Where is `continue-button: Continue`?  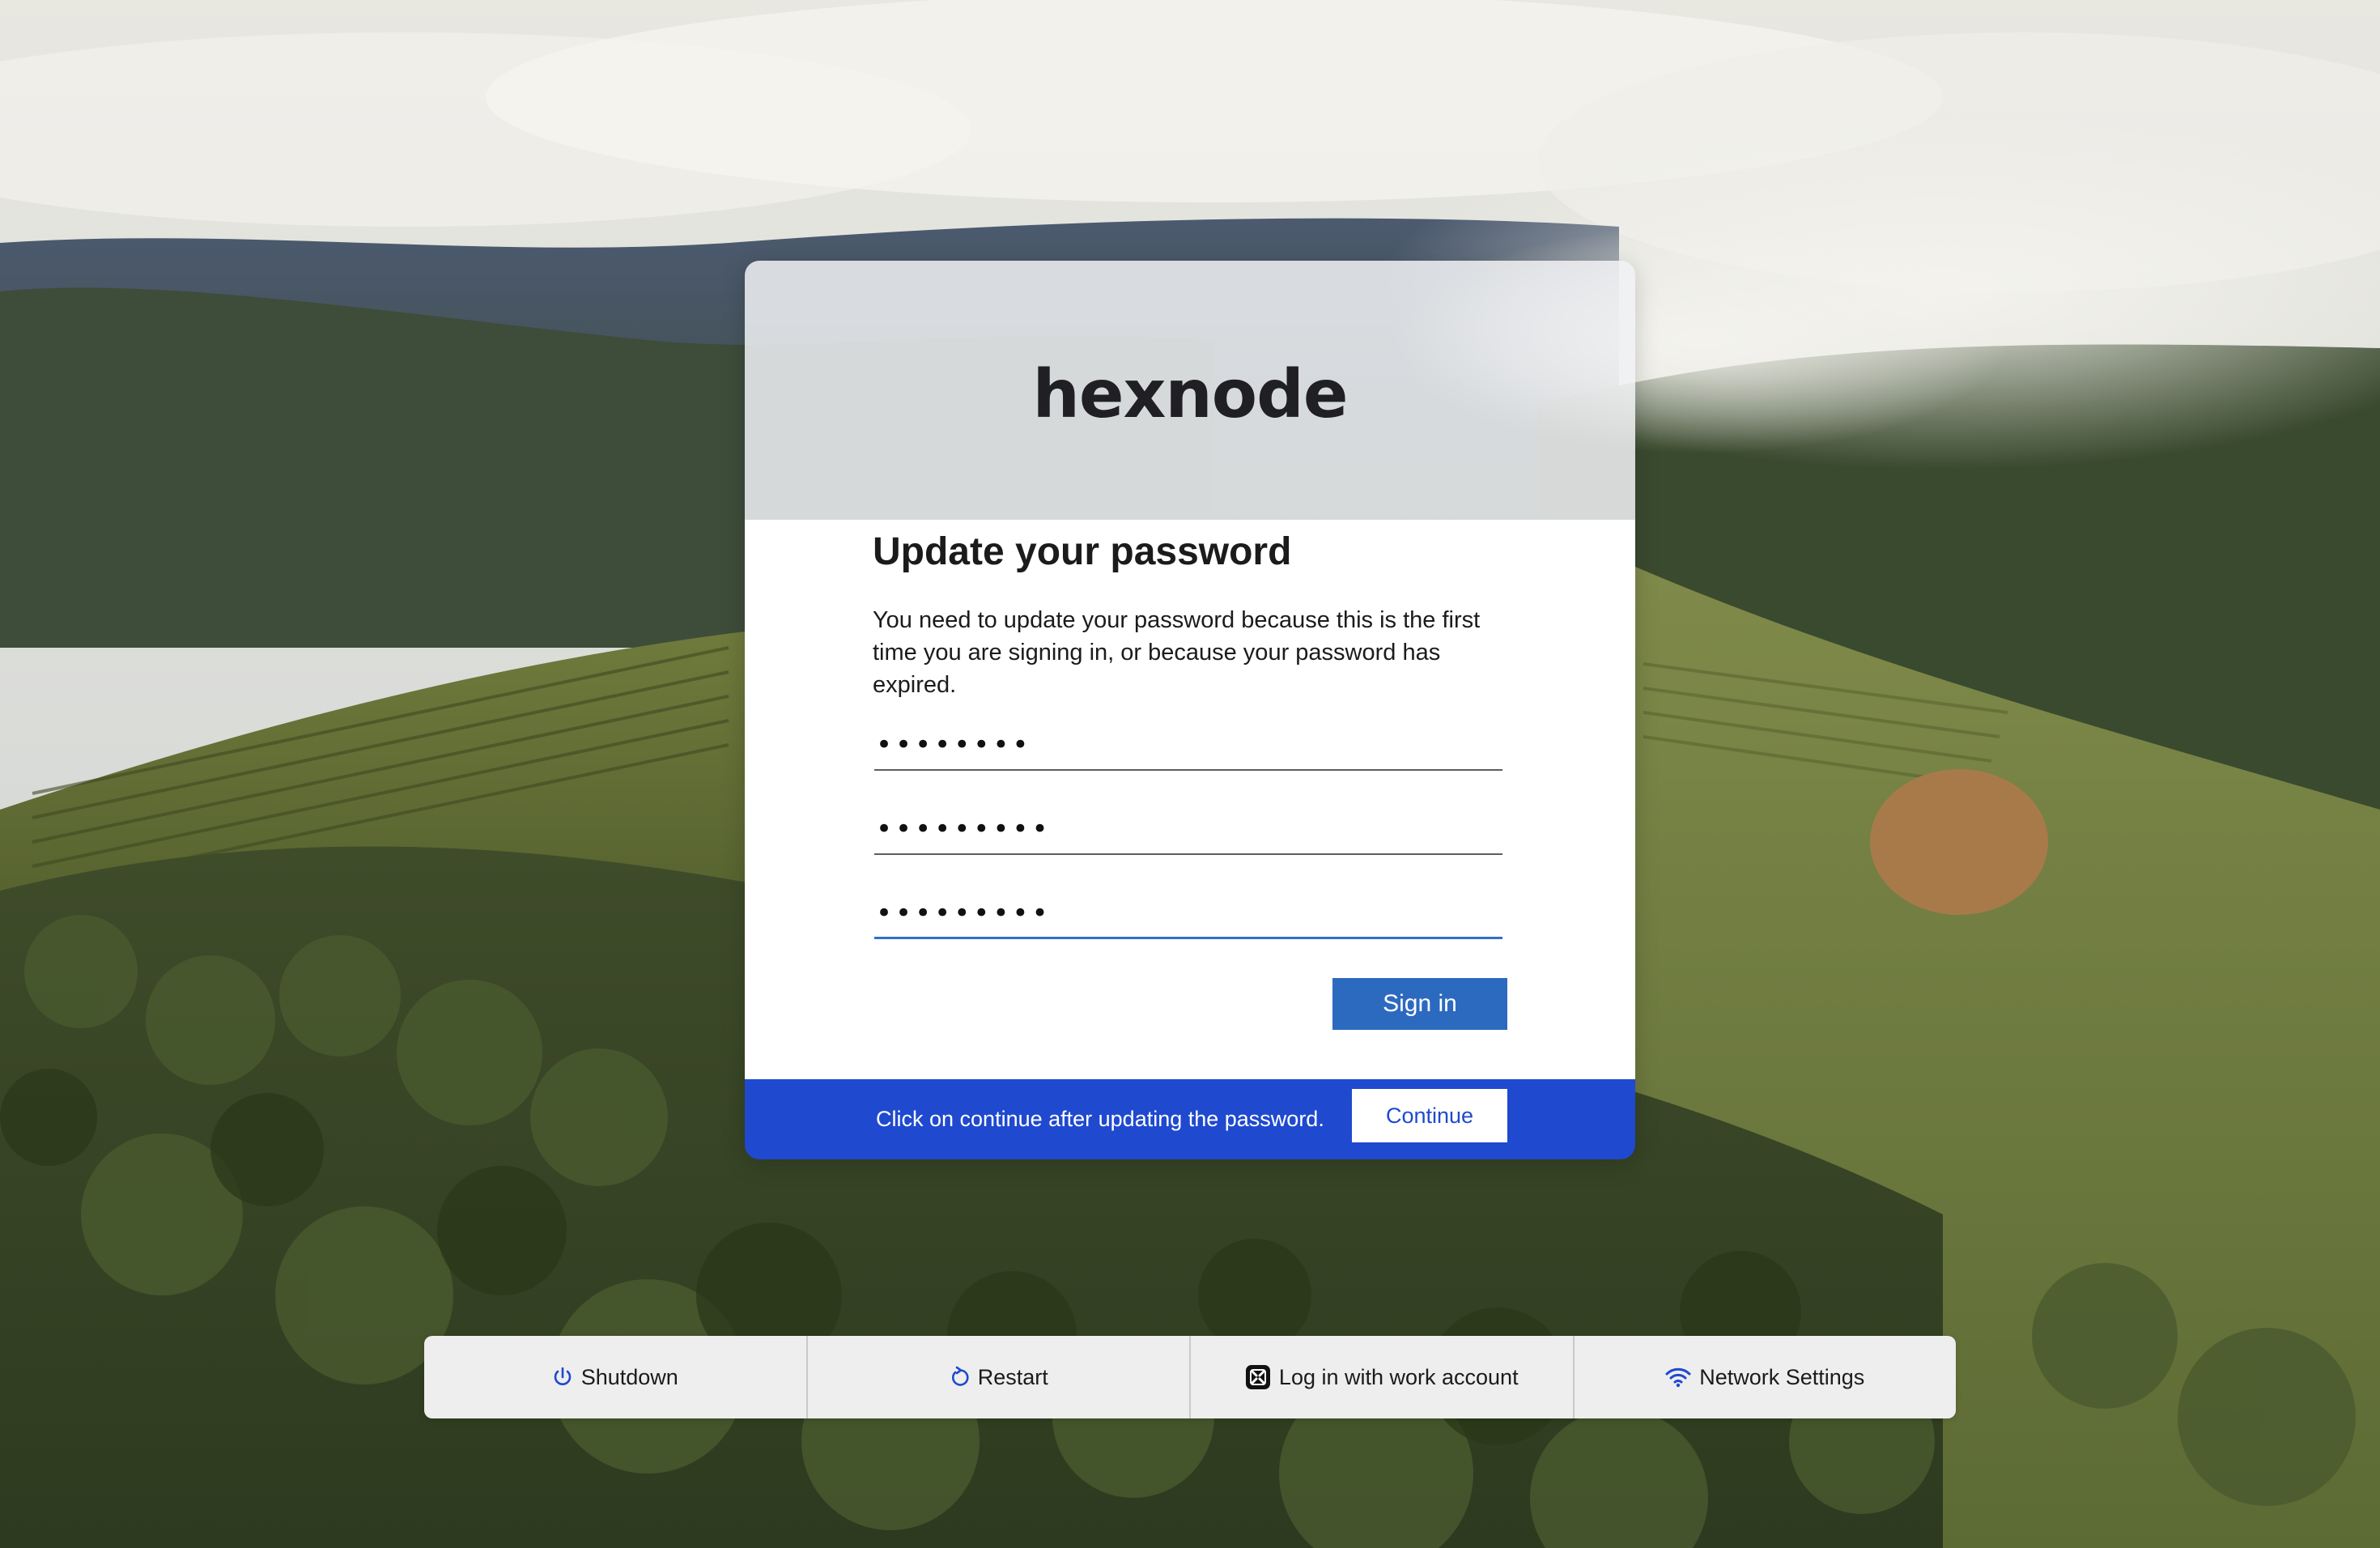 continue-button: Continue is located at coordinates (1430, 1115).